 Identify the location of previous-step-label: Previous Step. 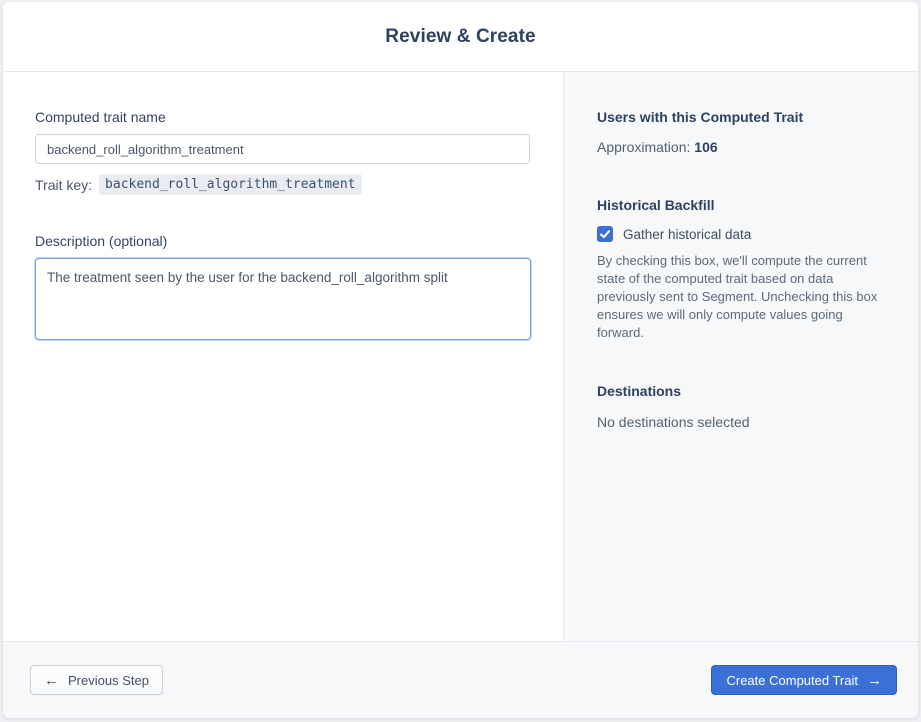
(108, 680).